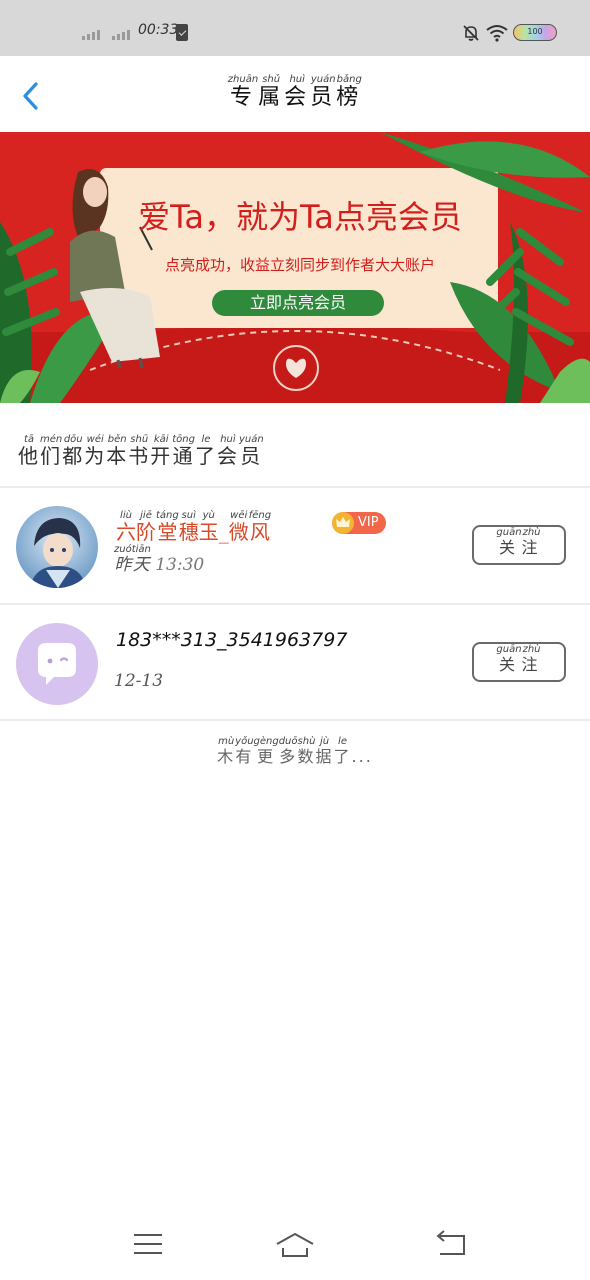  Describe the element at coordinates (208, 527) in the screenshot. I see `ruby-char: 玉yù` at that location.